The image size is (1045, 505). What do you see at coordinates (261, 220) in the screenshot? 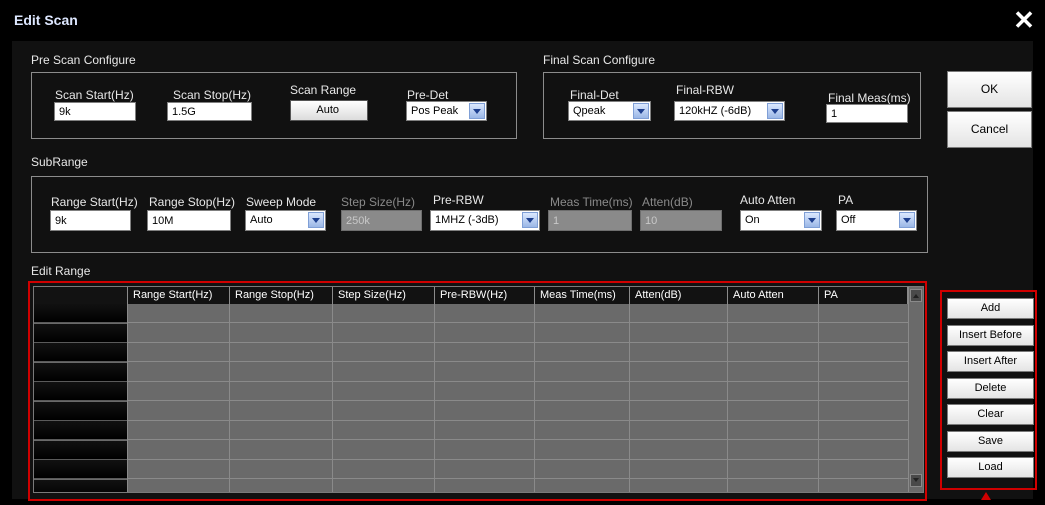
I see `sweep-mode-value: Auto` at bounding box center [261, 220].